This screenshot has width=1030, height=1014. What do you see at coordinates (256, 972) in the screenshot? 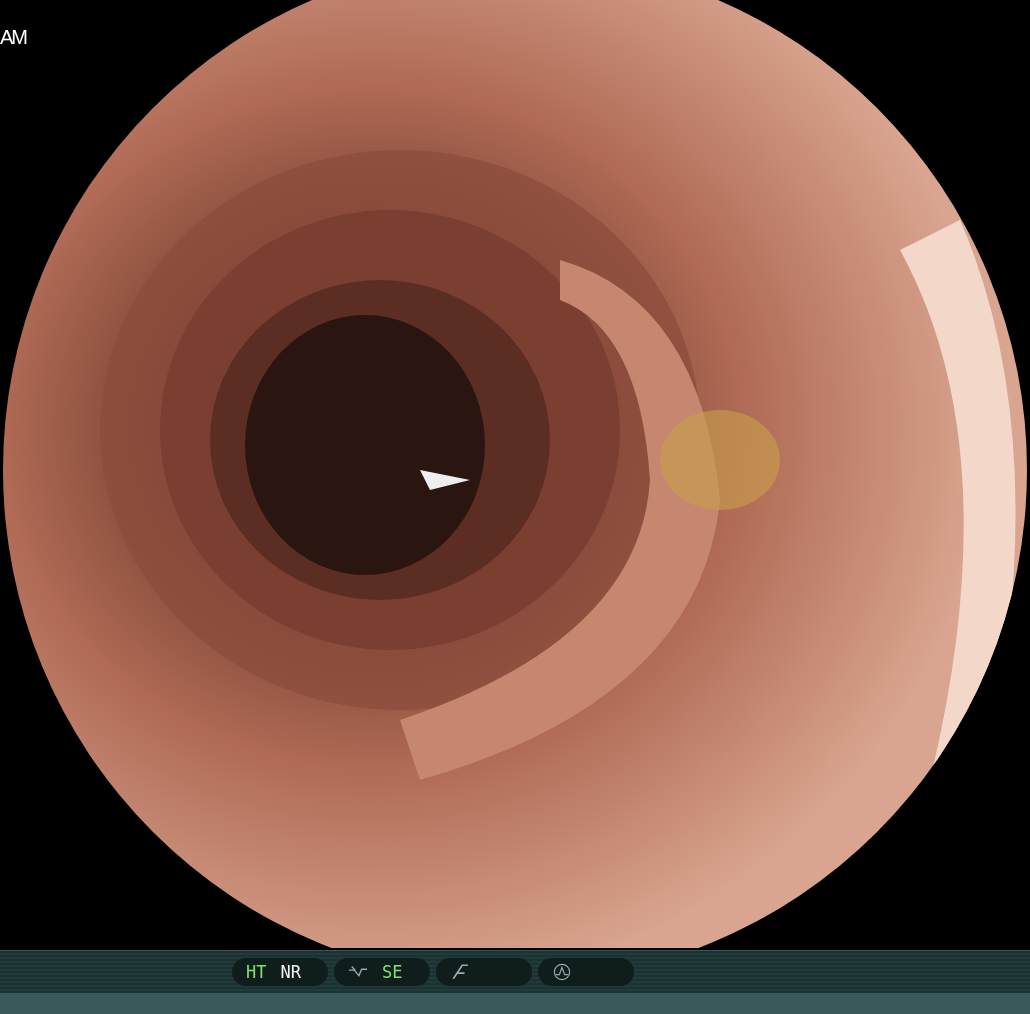
I see `mode-label: HT` at bounding box center [256, 972].